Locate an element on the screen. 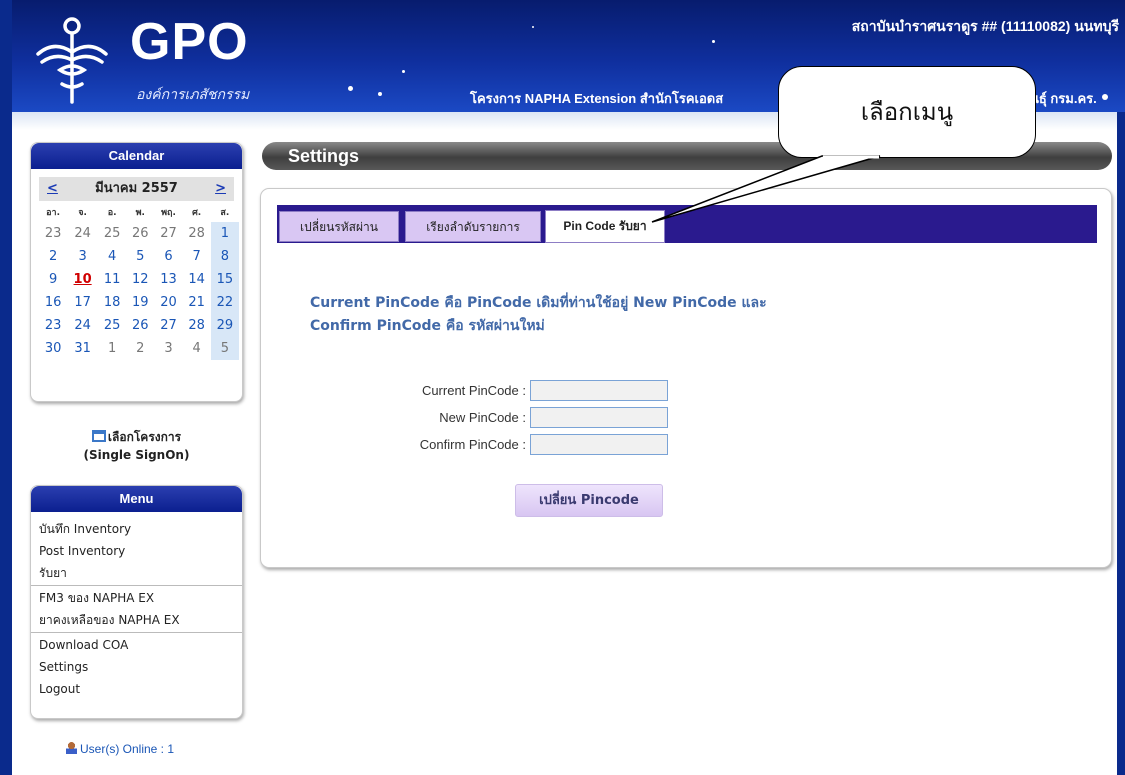 The image size is (1125, 775). confirm-pincode-label: Confirm PinCode : is located at coordinates (472, 444).